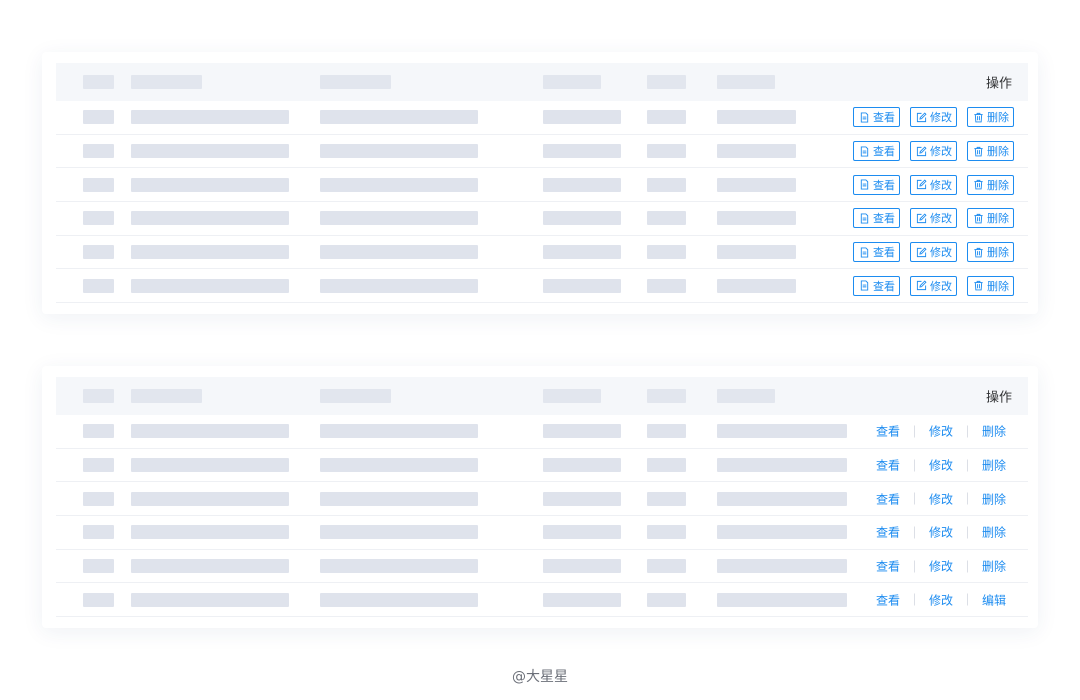 This screenshot has width=1080, height=700. Describe the element at coordinates (866, 252) in the screenshot. I see `document-icon` at that location.